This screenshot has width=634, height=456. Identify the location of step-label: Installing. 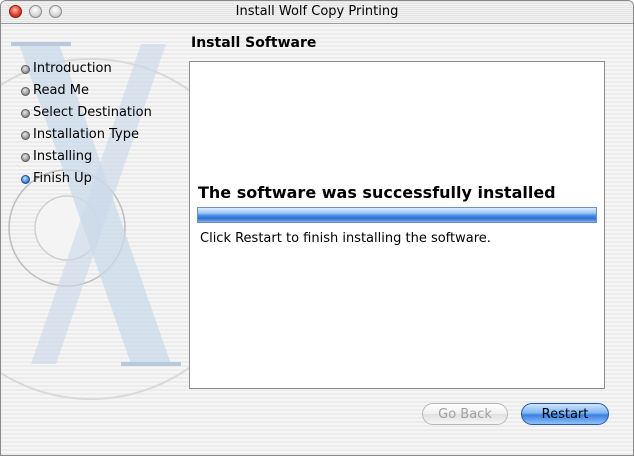
(63, 156).